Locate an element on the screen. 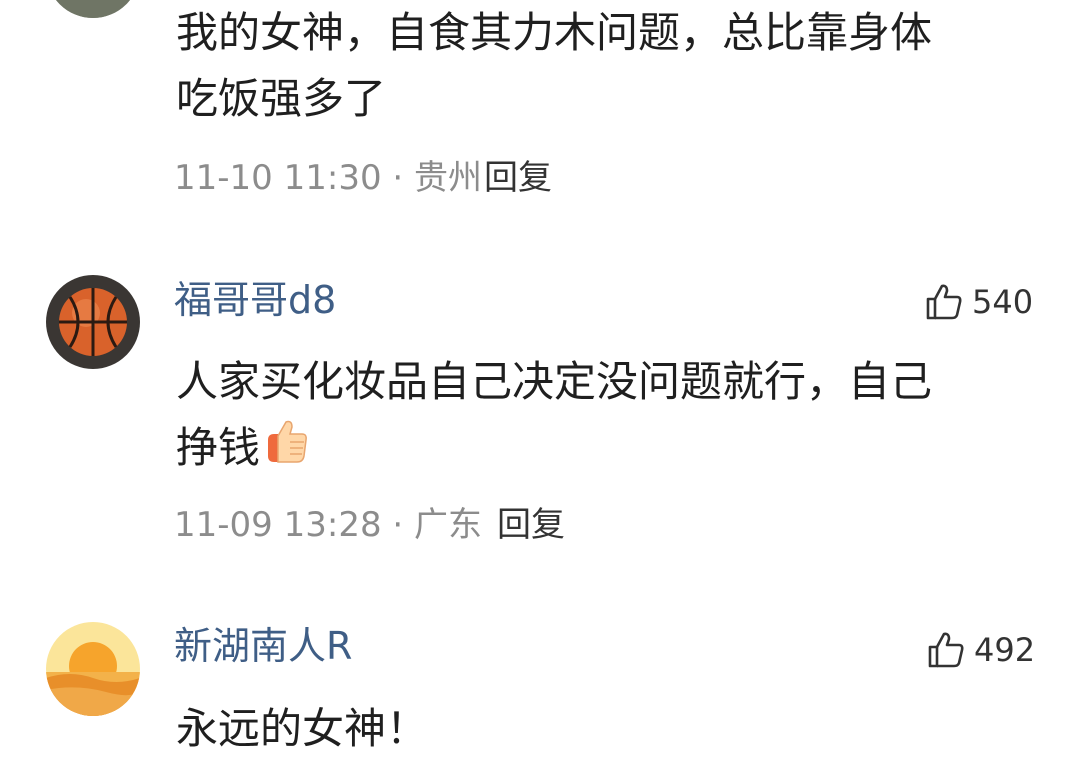 The height and width of the screenshot is (769, 1080). comment-text-line: 吃饭强多了 is located at coordinates (281, 98).